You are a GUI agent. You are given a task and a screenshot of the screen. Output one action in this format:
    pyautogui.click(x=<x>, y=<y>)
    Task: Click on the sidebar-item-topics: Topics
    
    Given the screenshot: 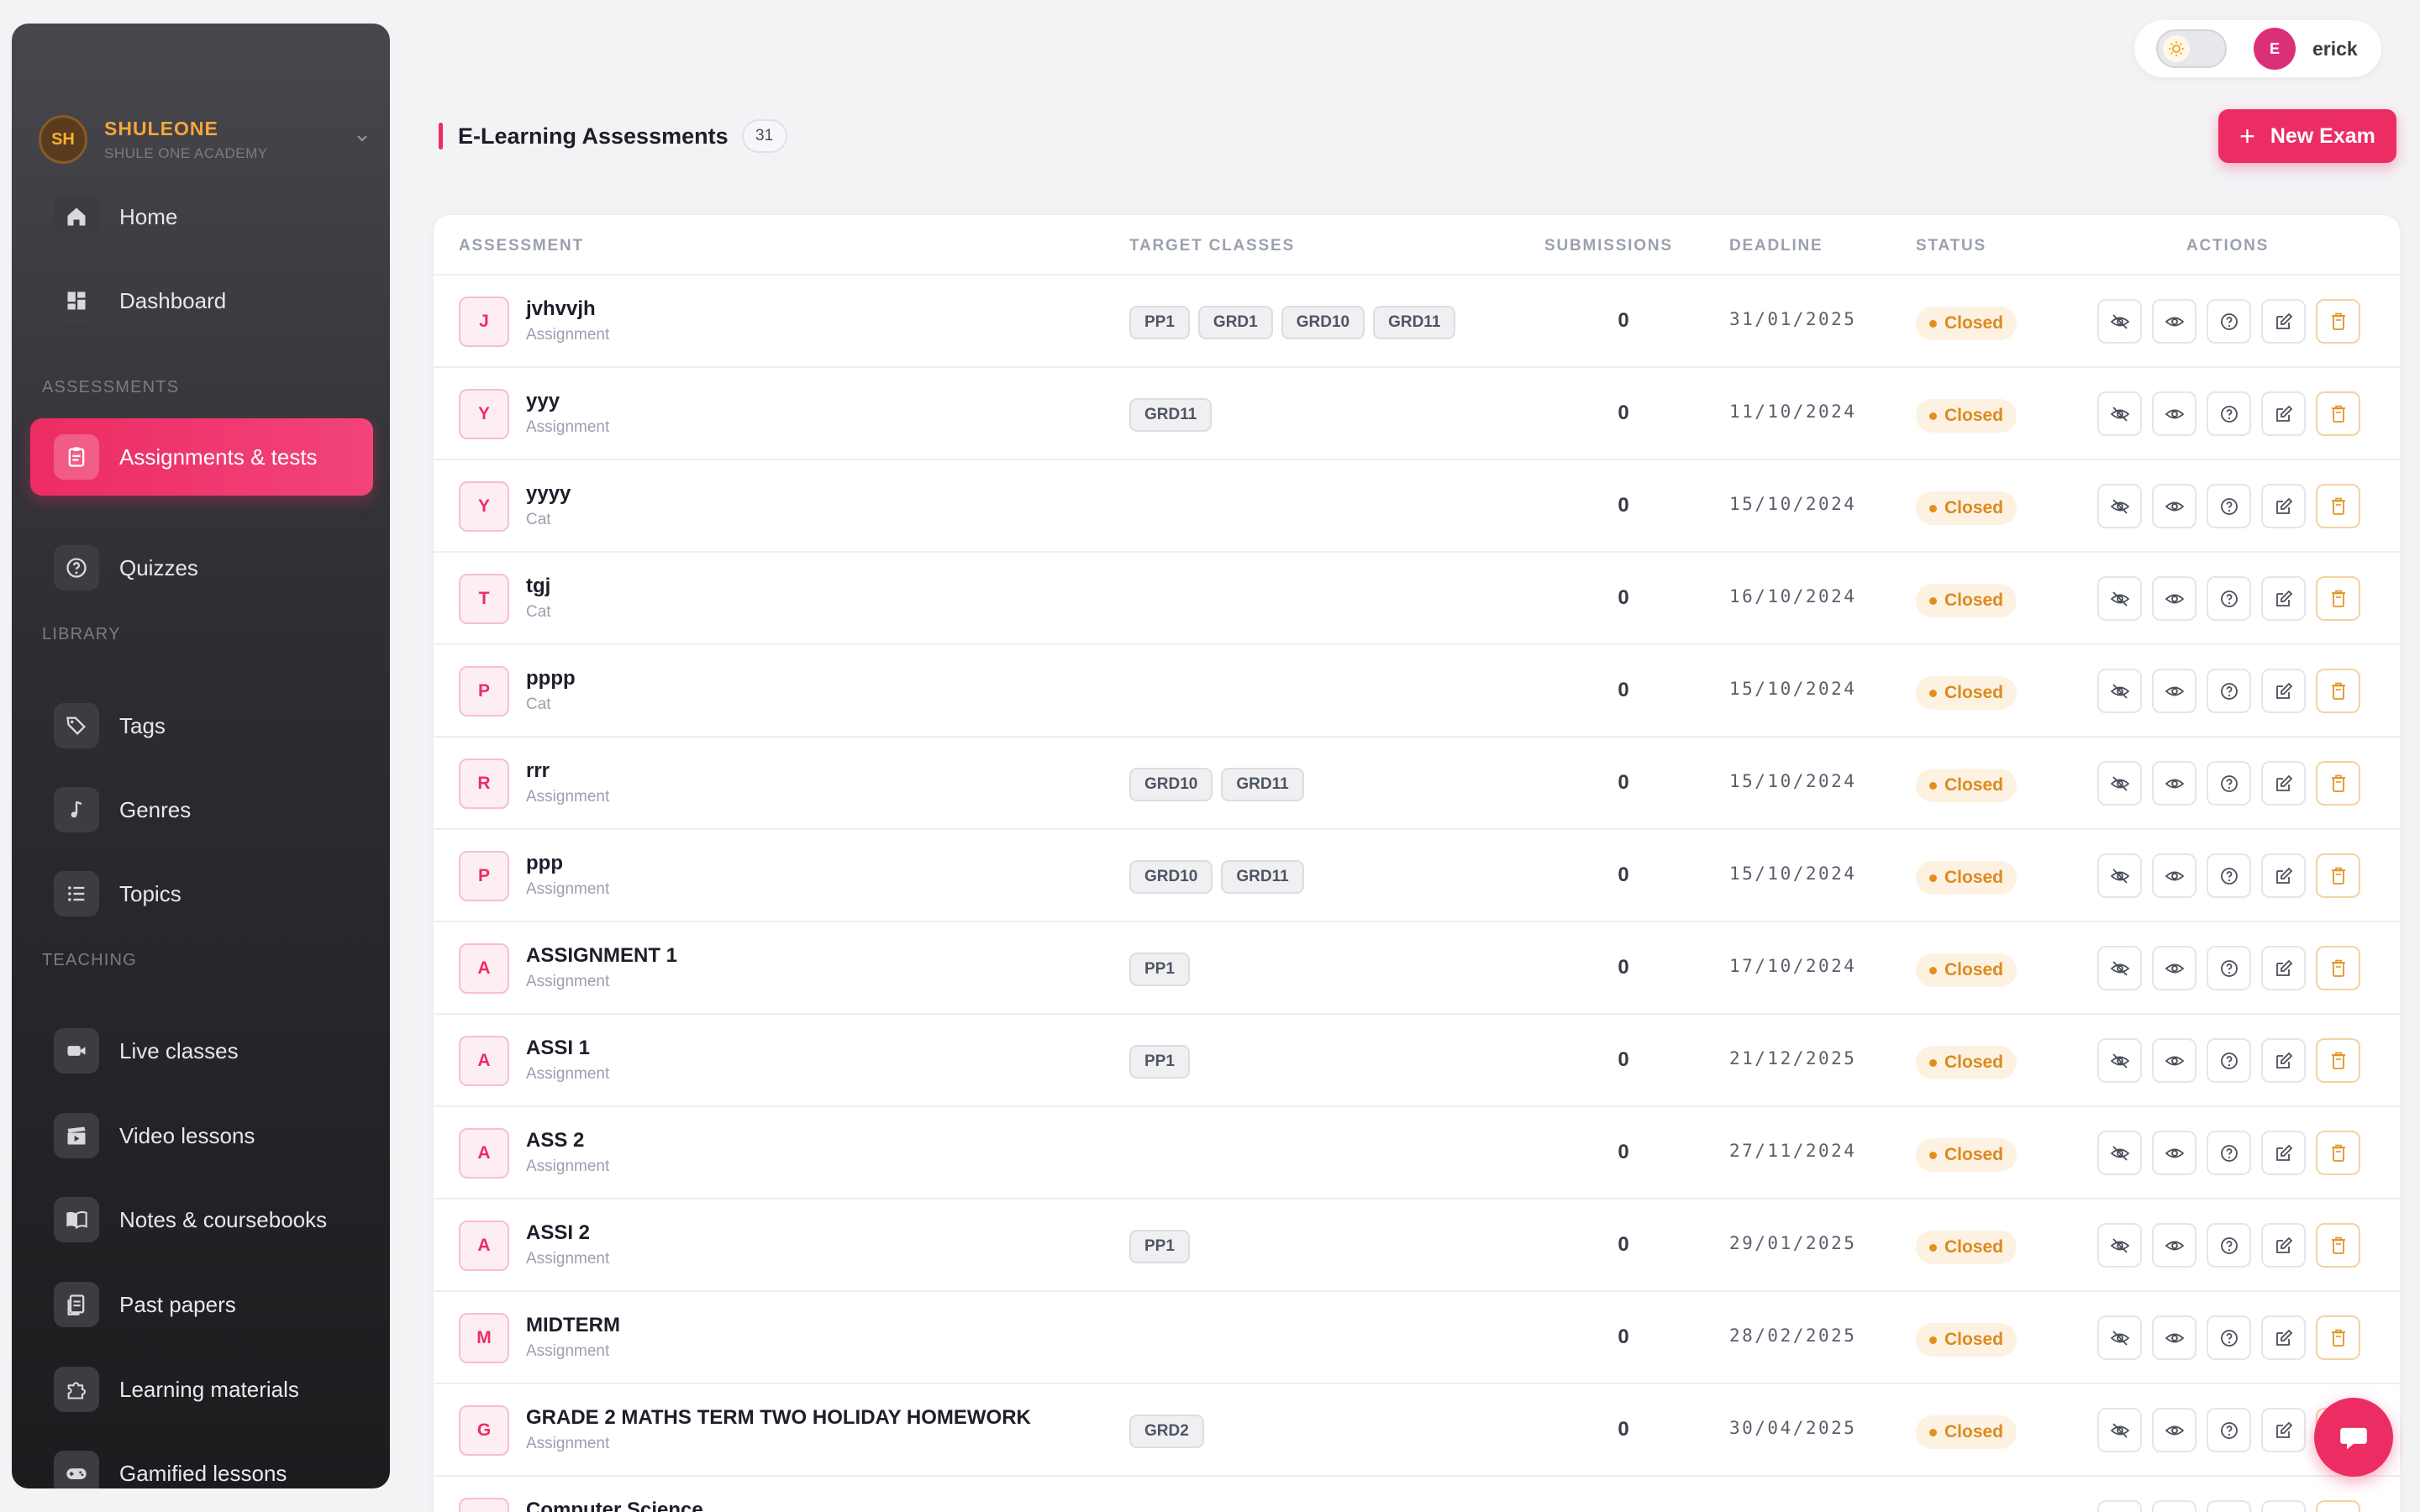 What is the action you would take?
    pyautogui.click(x=202, y=893)
    